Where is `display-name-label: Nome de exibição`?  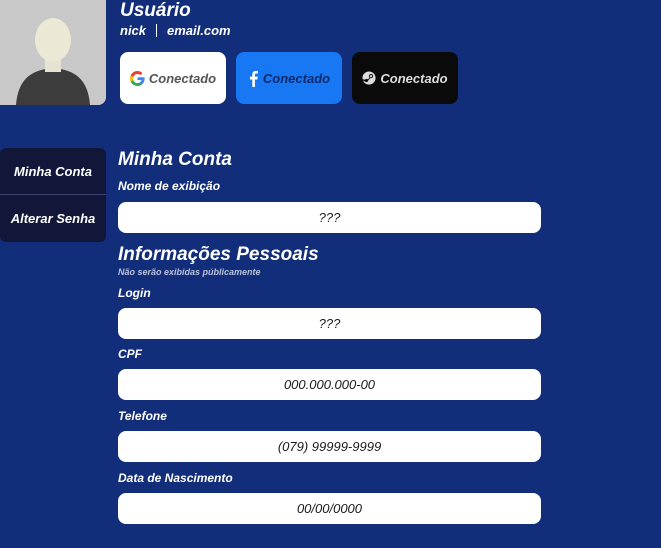 display-name-label: Nome de exibição is located at coordinates (169, 186).